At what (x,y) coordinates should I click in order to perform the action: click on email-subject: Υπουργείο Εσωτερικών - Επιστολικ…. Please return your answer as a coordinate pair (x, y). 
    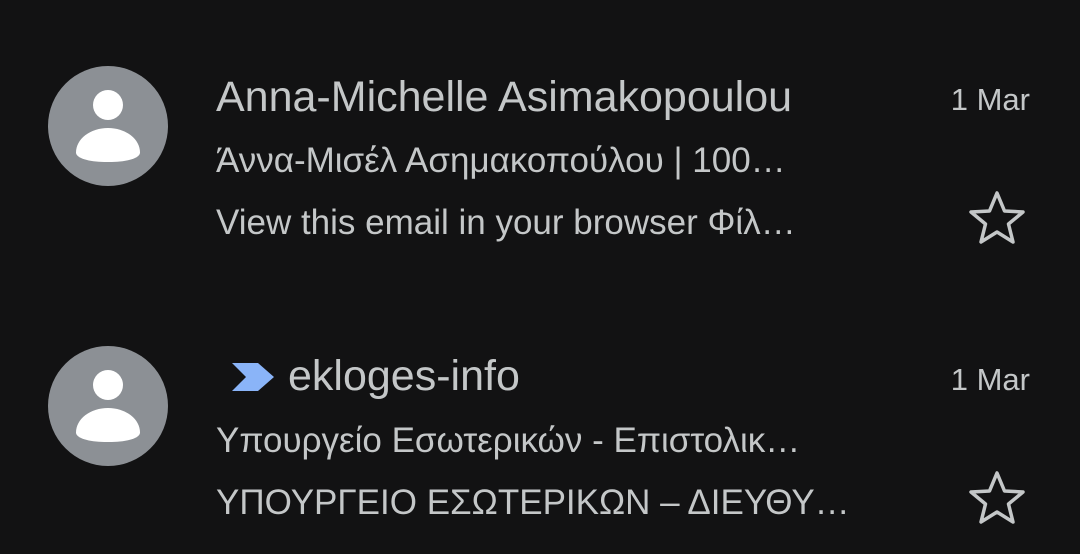
    Looking at the image, I should click on (508, 440).